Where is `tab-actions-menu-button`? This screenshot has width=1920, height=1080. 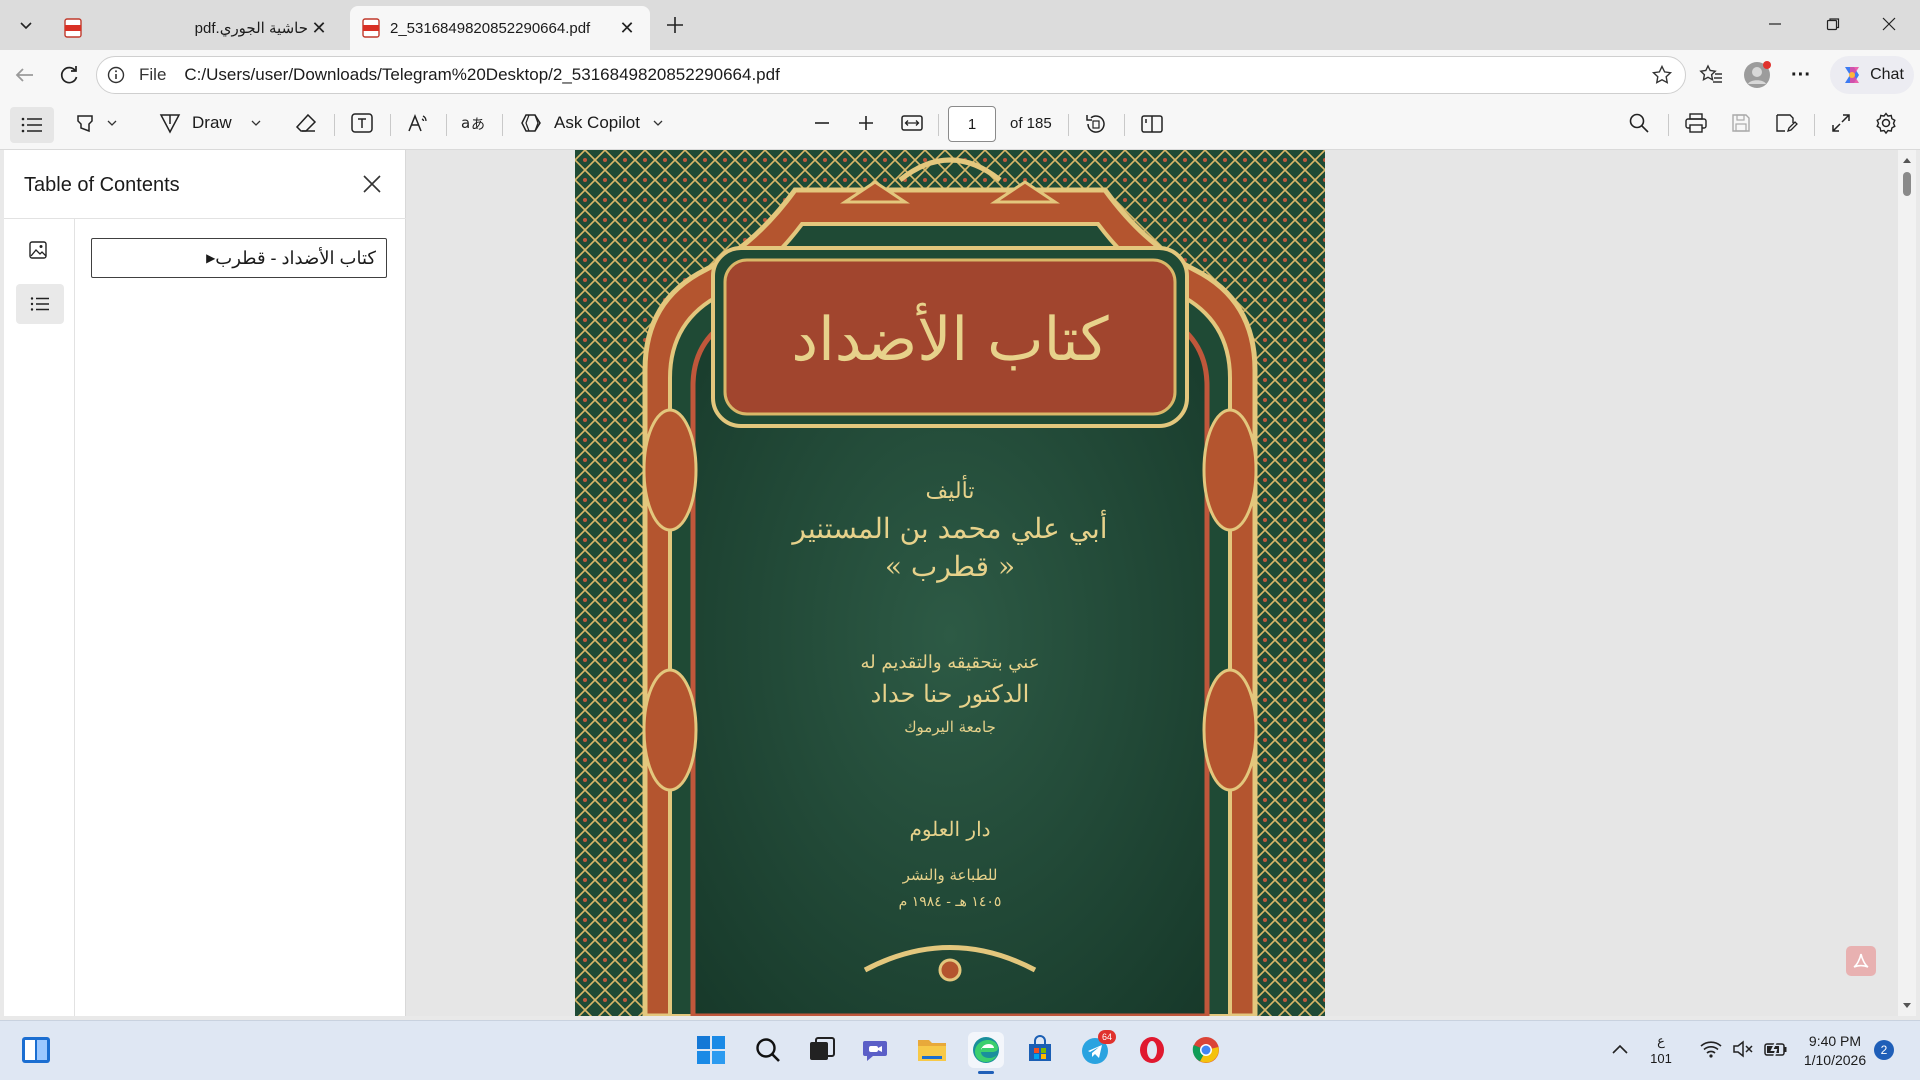
tab-actions-menu-button is located at coordinates (26, 25).